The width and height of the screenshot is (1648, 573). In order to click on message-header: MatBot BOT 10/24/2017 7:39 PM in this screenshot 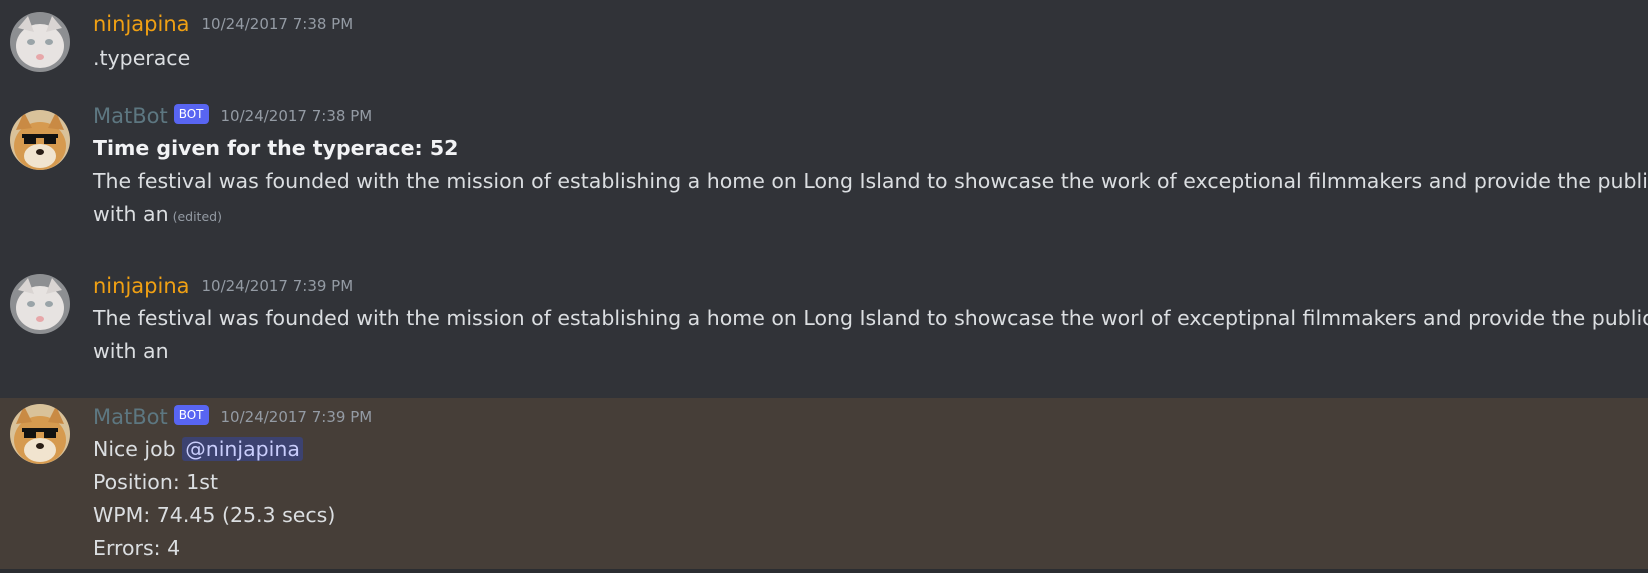, I will do `click(232, 417)`.